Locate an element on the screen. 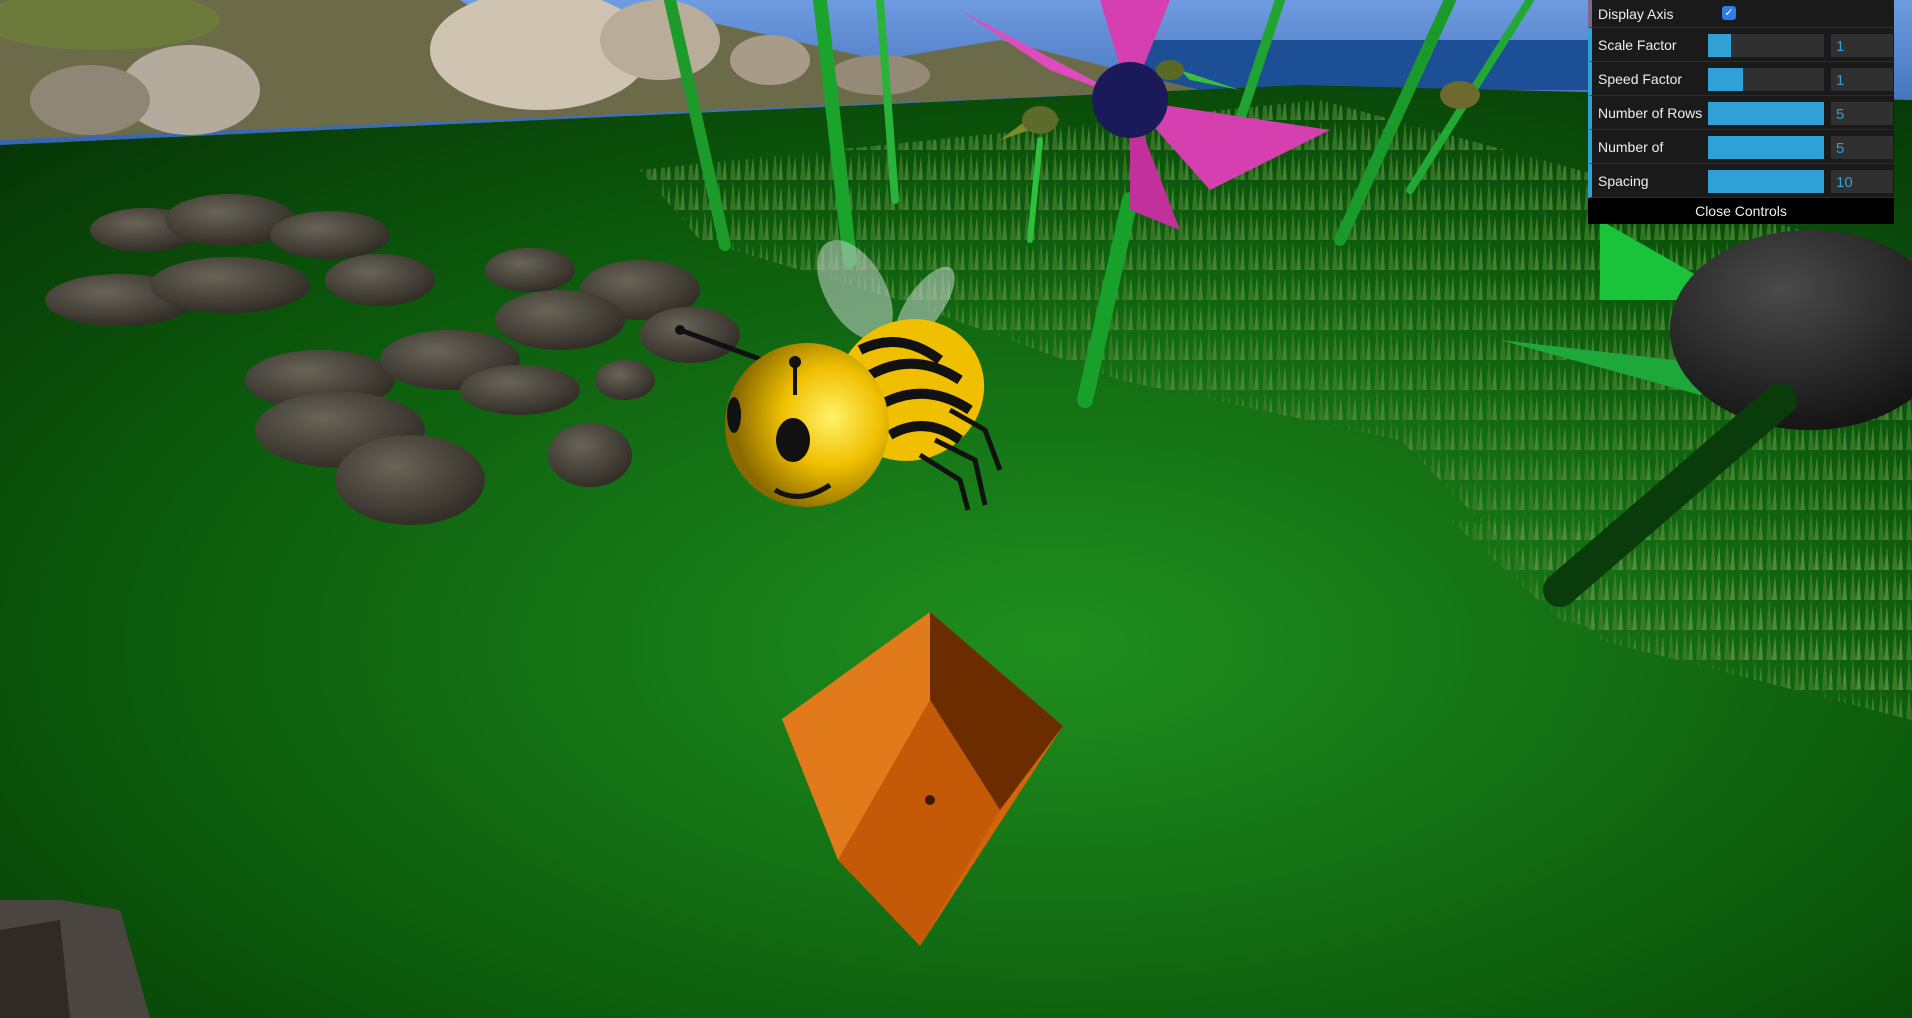 The image size is (1912, 1018). number-of-rows-row: Number of Rows is located at coordinates (1741, 113).